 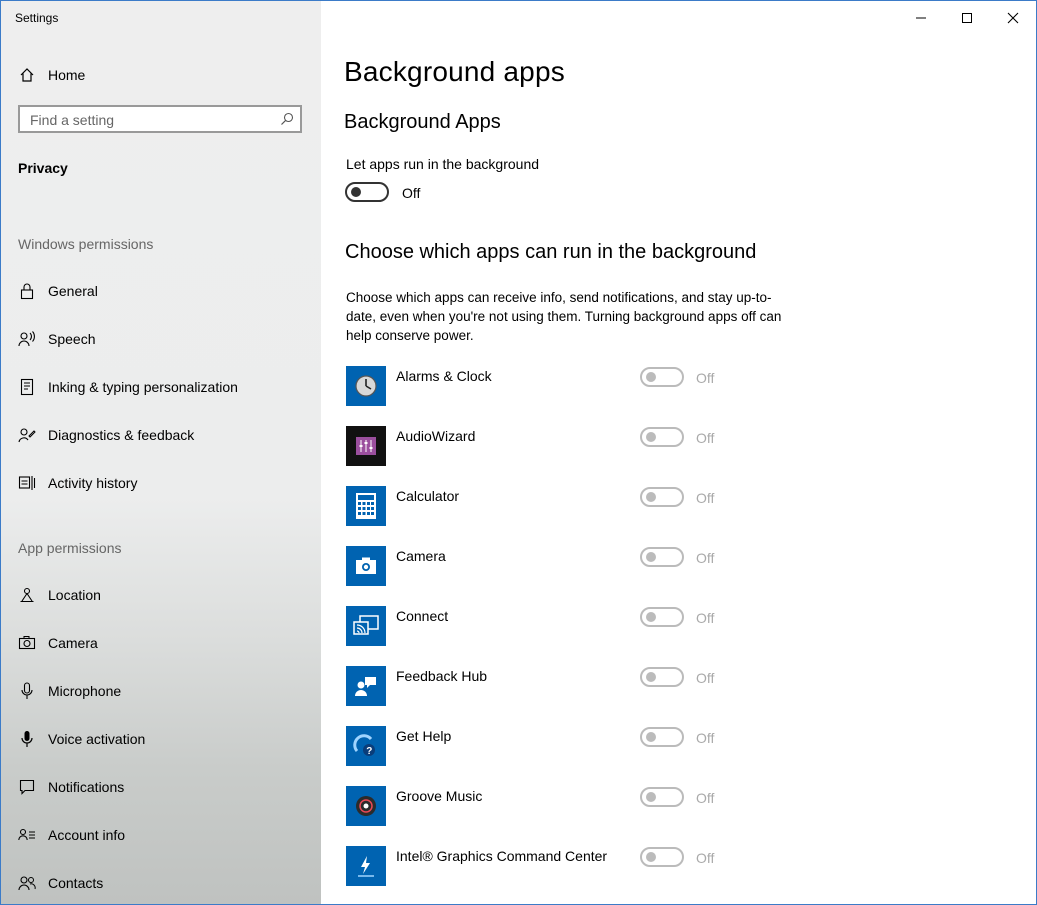 I want to click on minimize-icon, so click(x=921, y=18).